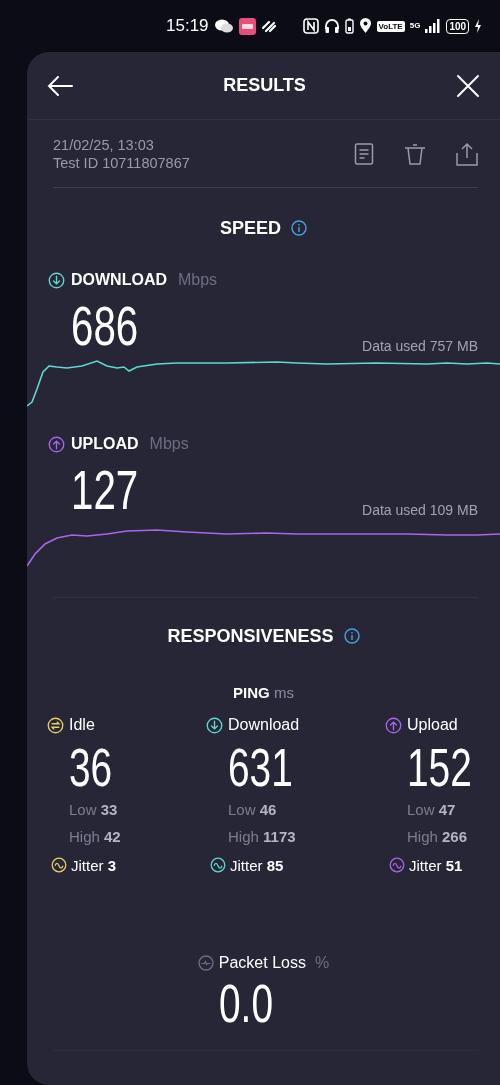  Describe the element at coordinates (467, 153) in the screenshot. I see `share-button` at that location.